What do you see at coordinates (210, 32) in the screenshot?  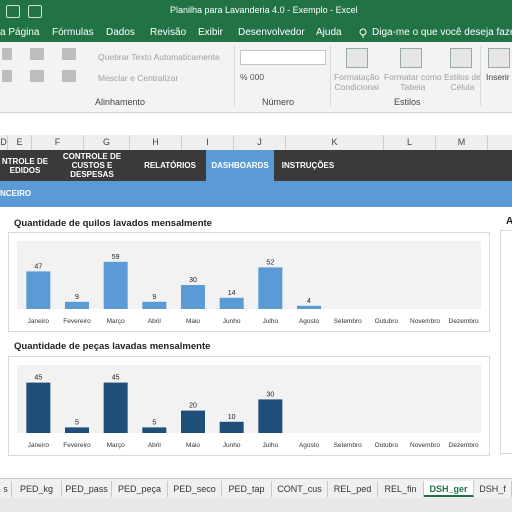 I see `tab-view: Exibir` at bounding box center [210, 32].